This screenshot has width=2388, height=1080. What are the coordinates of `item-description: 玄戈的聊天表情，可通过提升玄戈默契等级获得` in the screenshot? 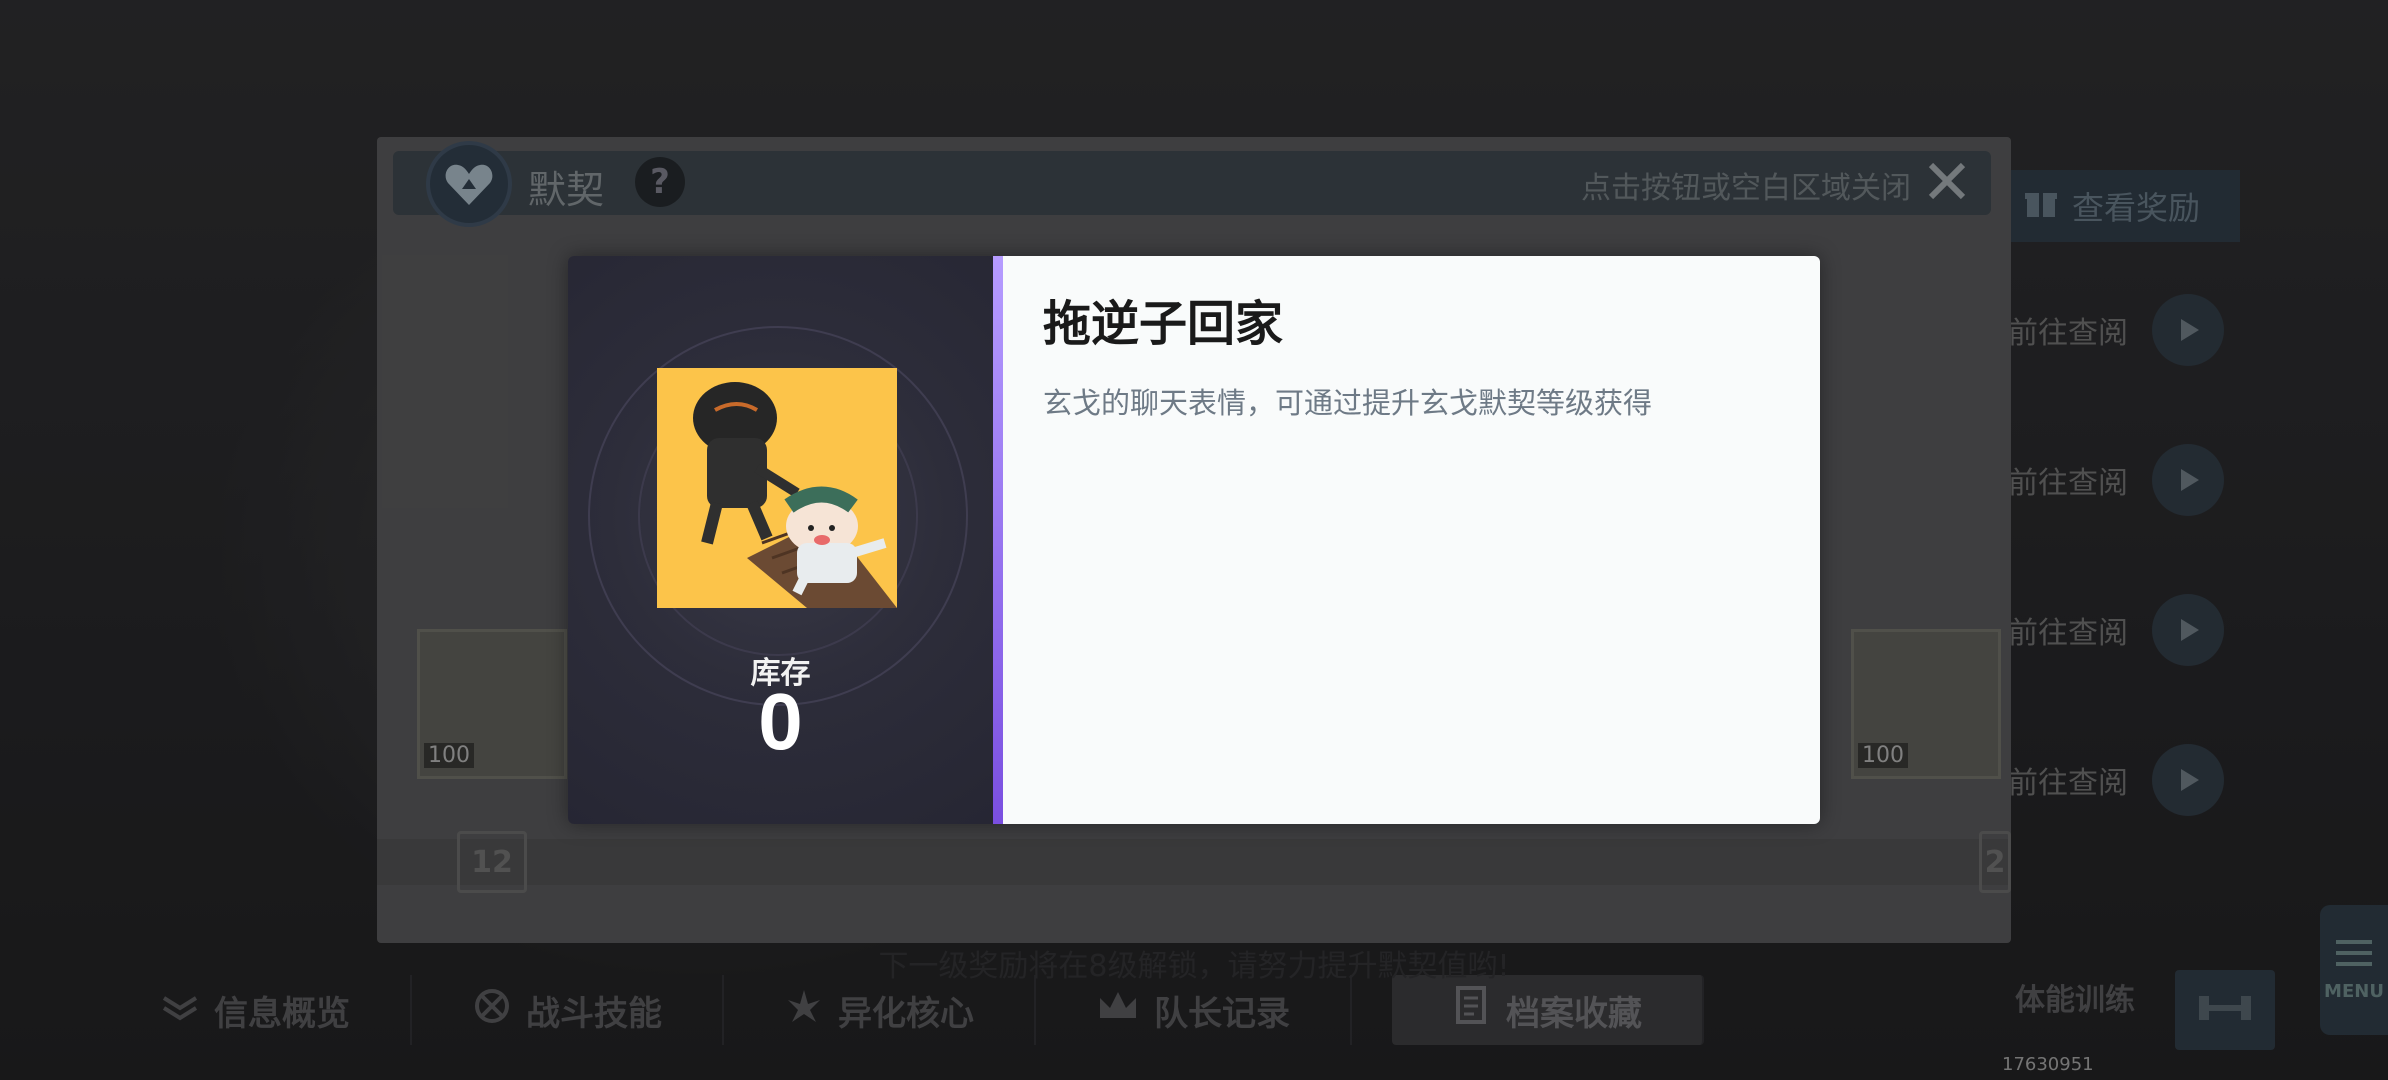 It's located at (1348, 403).